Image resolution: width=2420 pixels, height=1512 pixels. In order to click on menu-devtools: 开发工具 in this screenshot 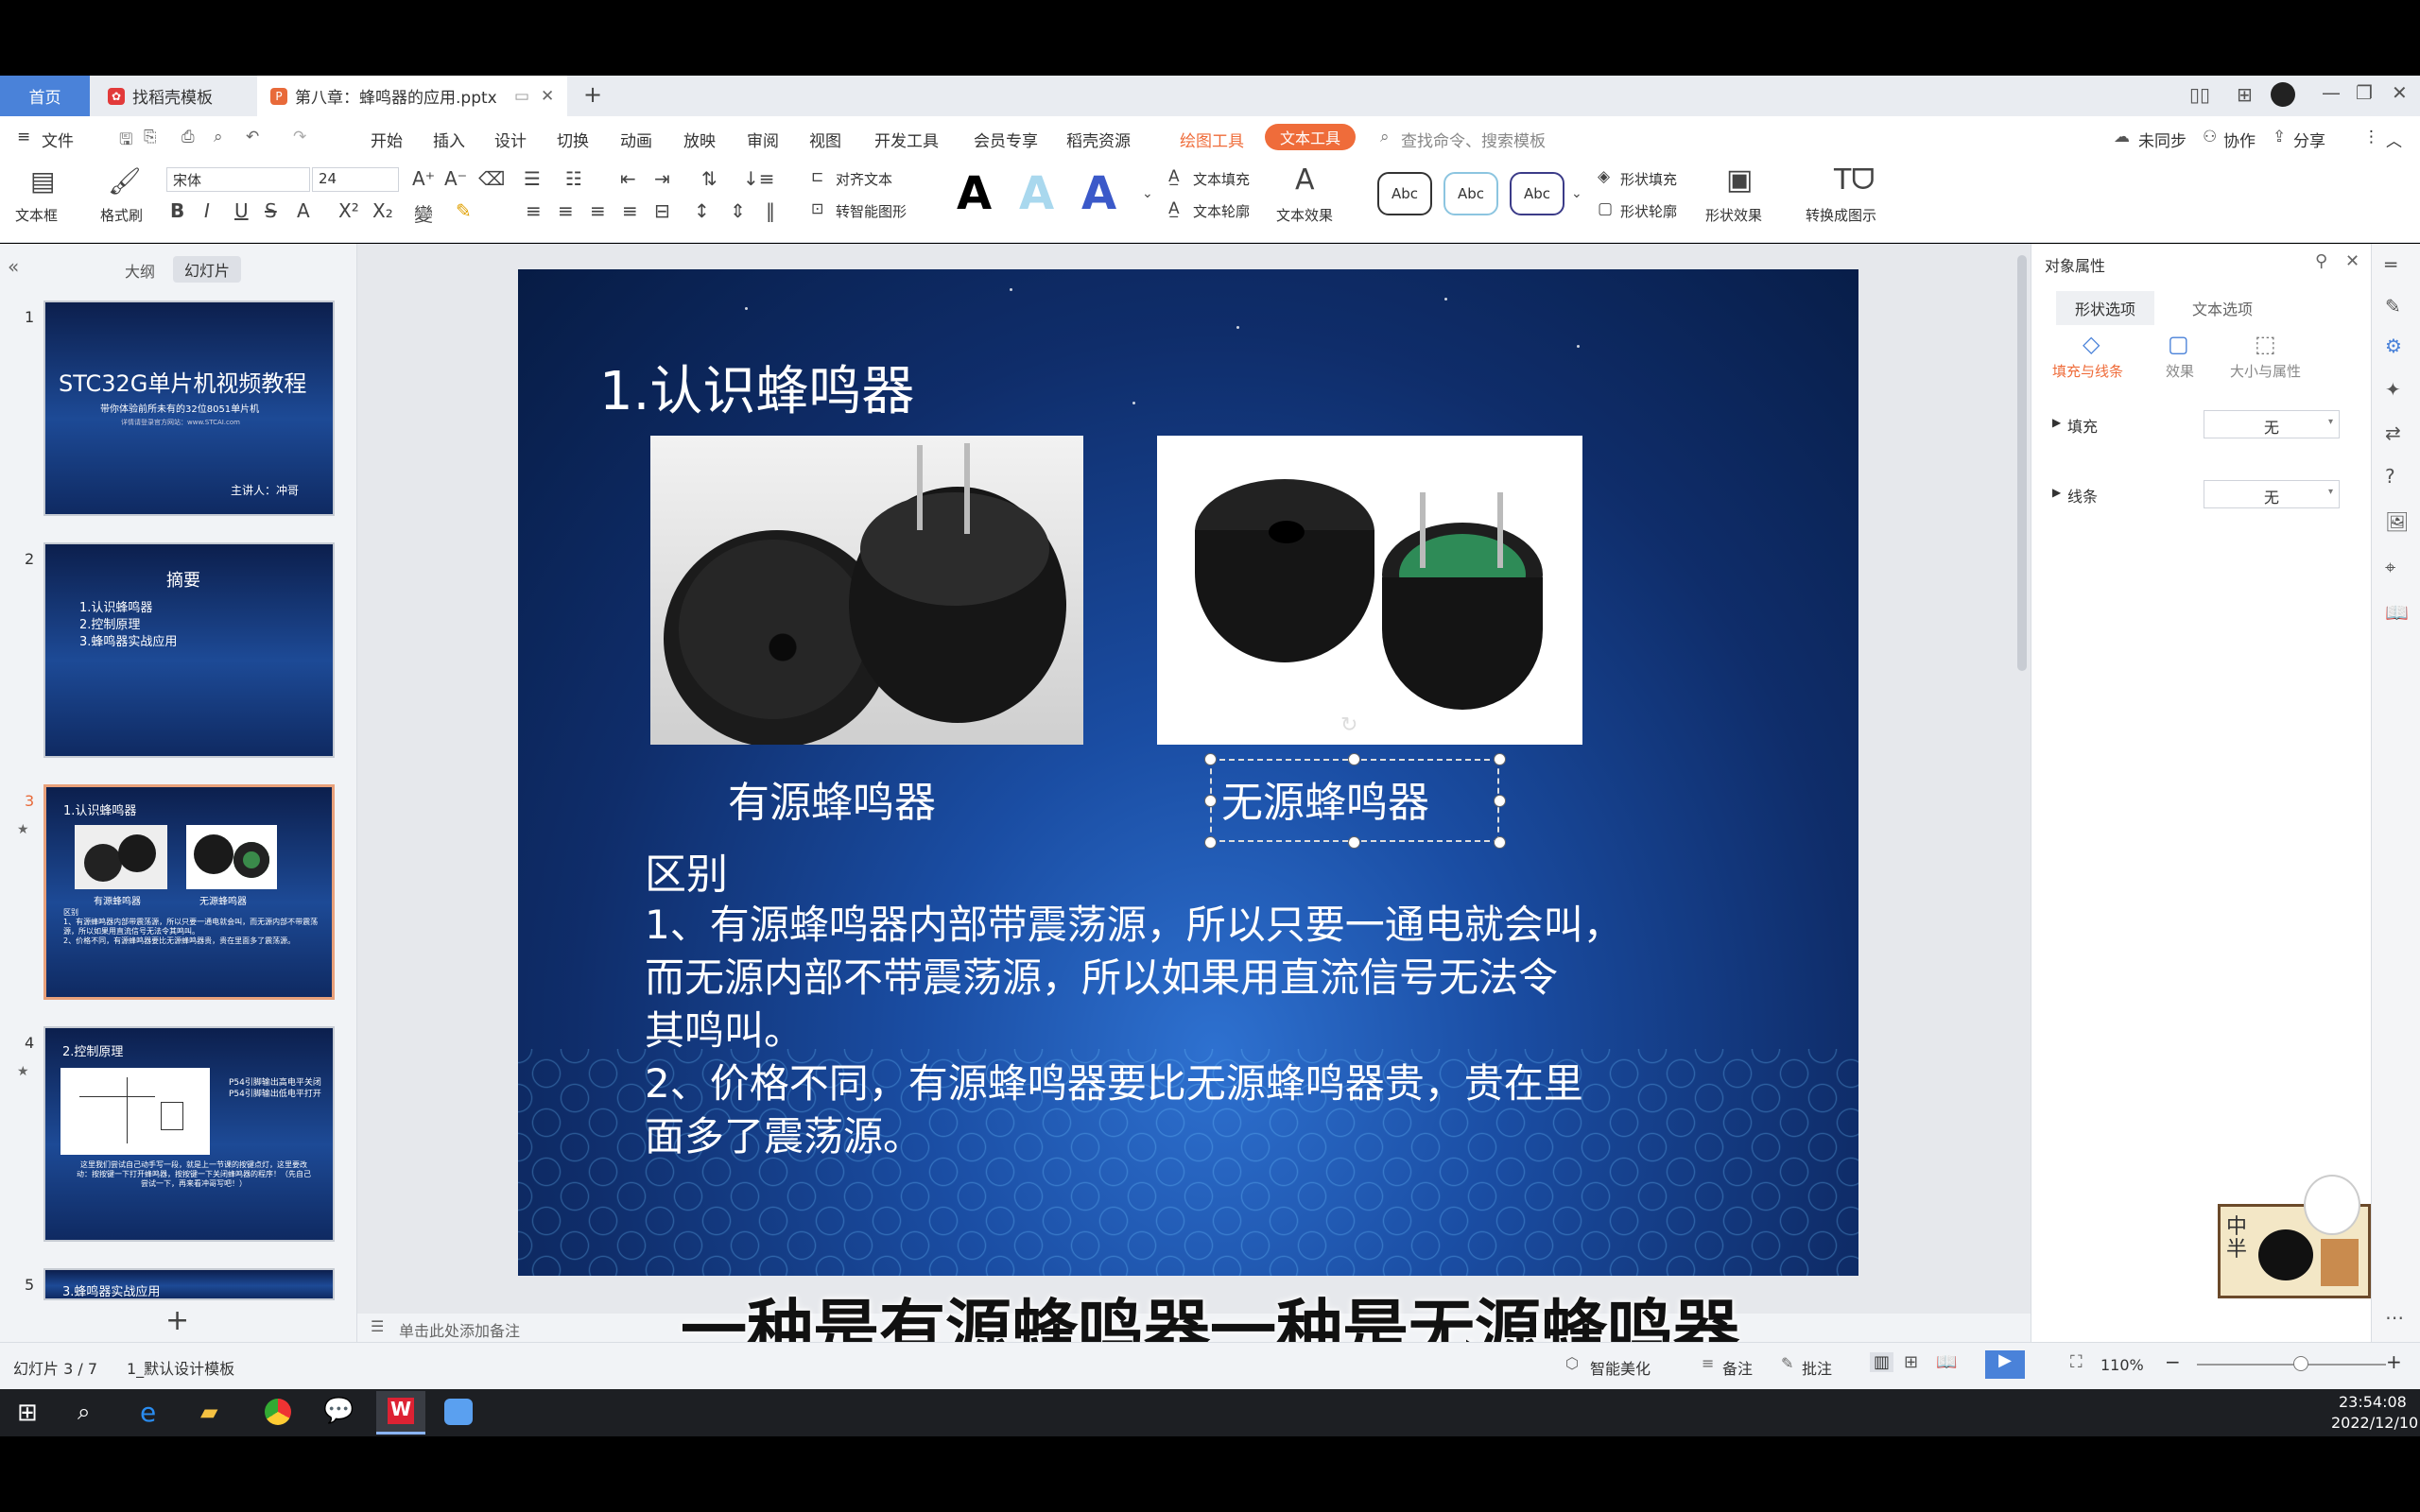, I will do `click(906, 139)`.